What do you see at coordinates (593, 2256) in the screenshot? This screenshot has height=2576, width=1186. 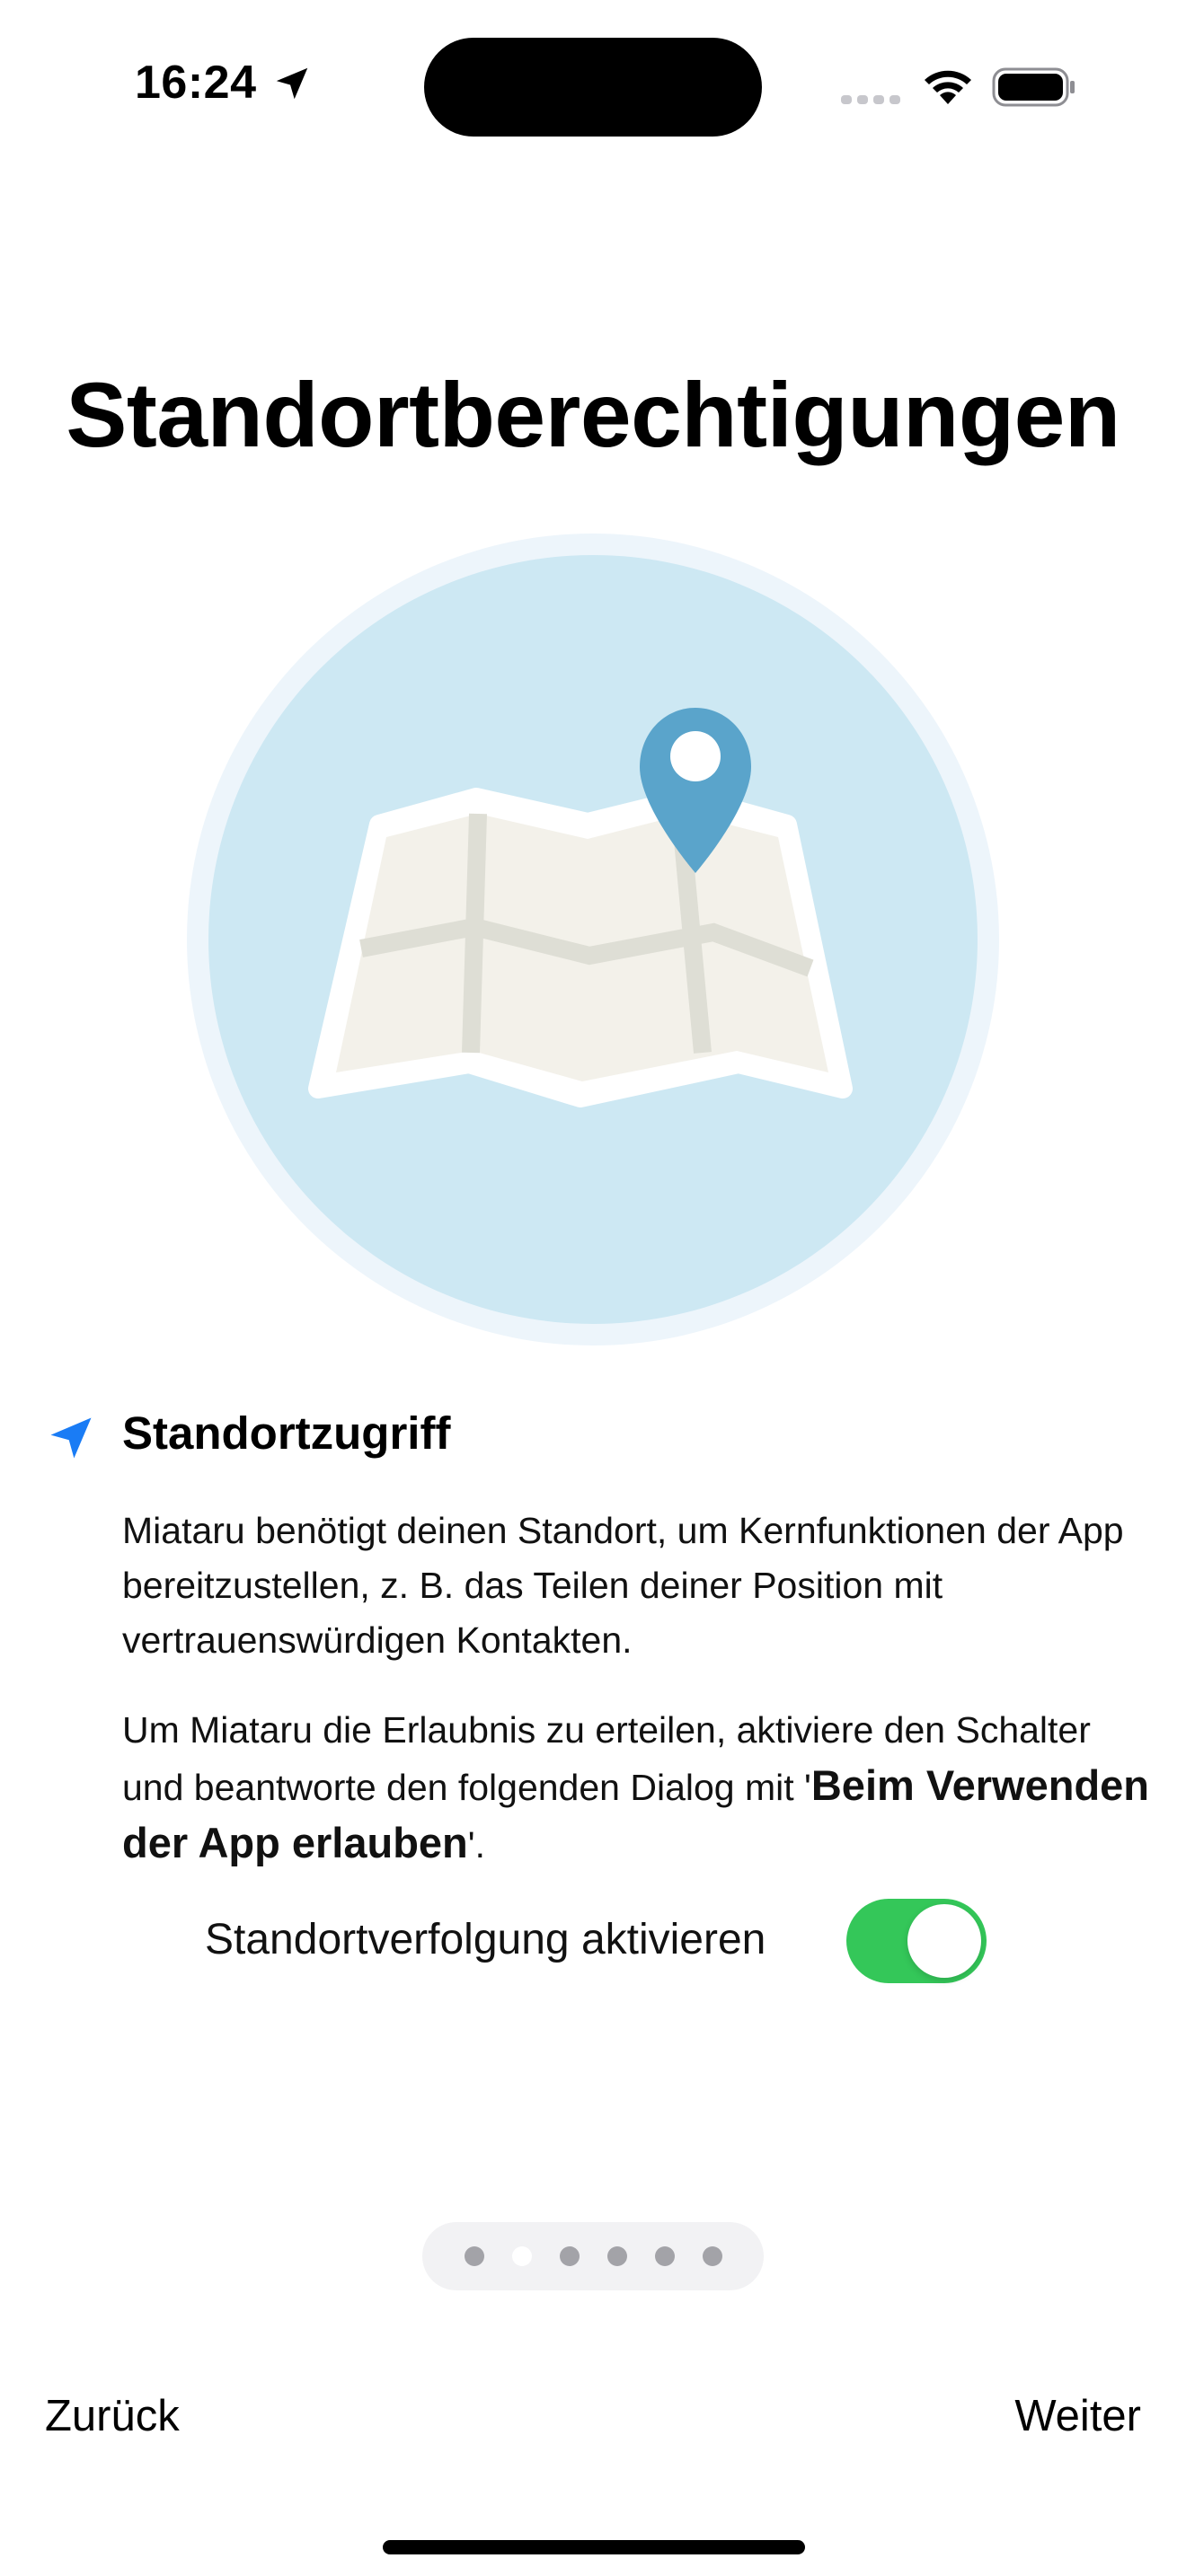 I see `page-indicator` at bounding box center [593, 2256].